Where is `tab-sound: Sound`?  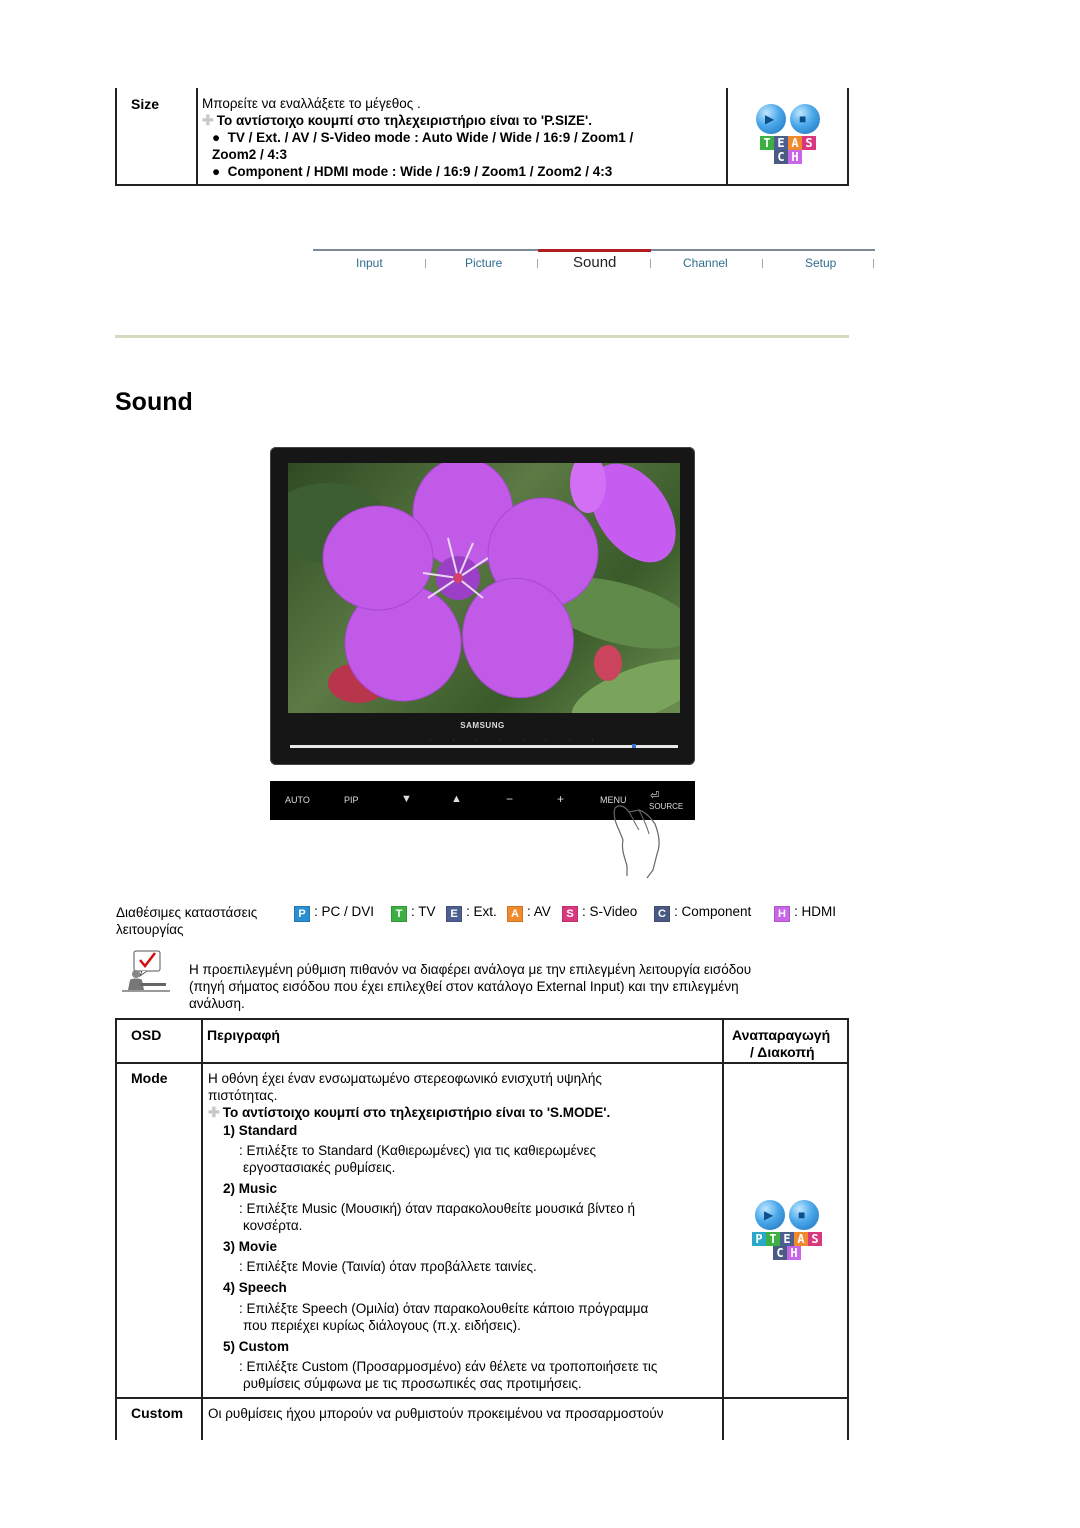 tab-sound: Sound is located at coordinates (594, 262).